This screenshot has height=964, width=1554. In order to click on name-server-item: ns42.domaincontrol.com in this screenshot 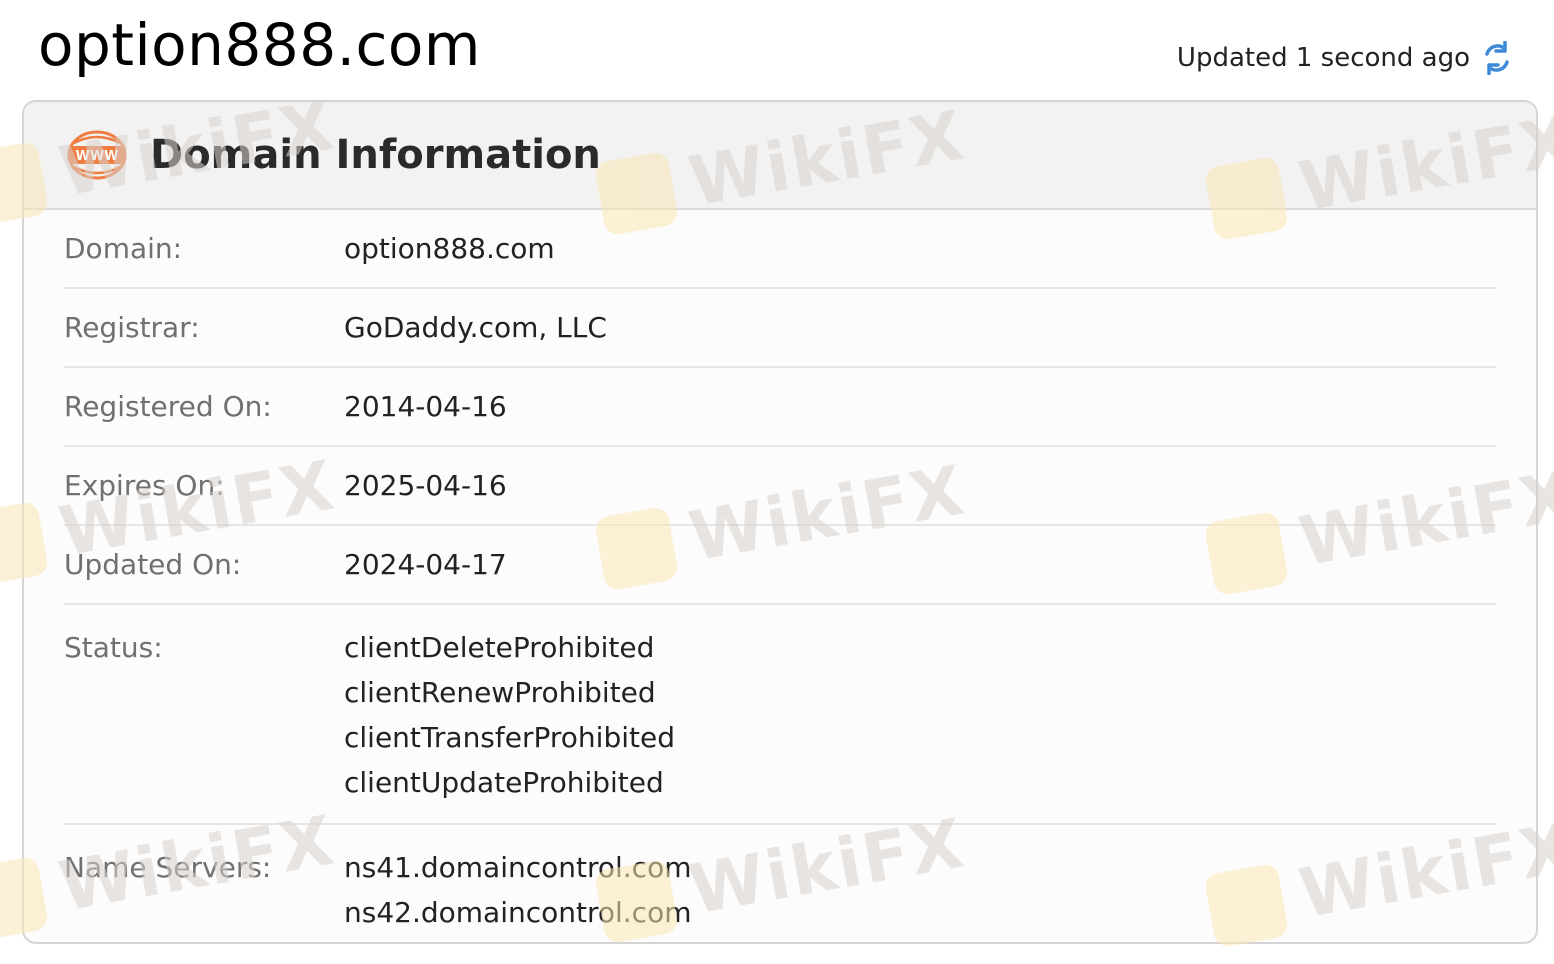, I will do `click(518, 912)`.